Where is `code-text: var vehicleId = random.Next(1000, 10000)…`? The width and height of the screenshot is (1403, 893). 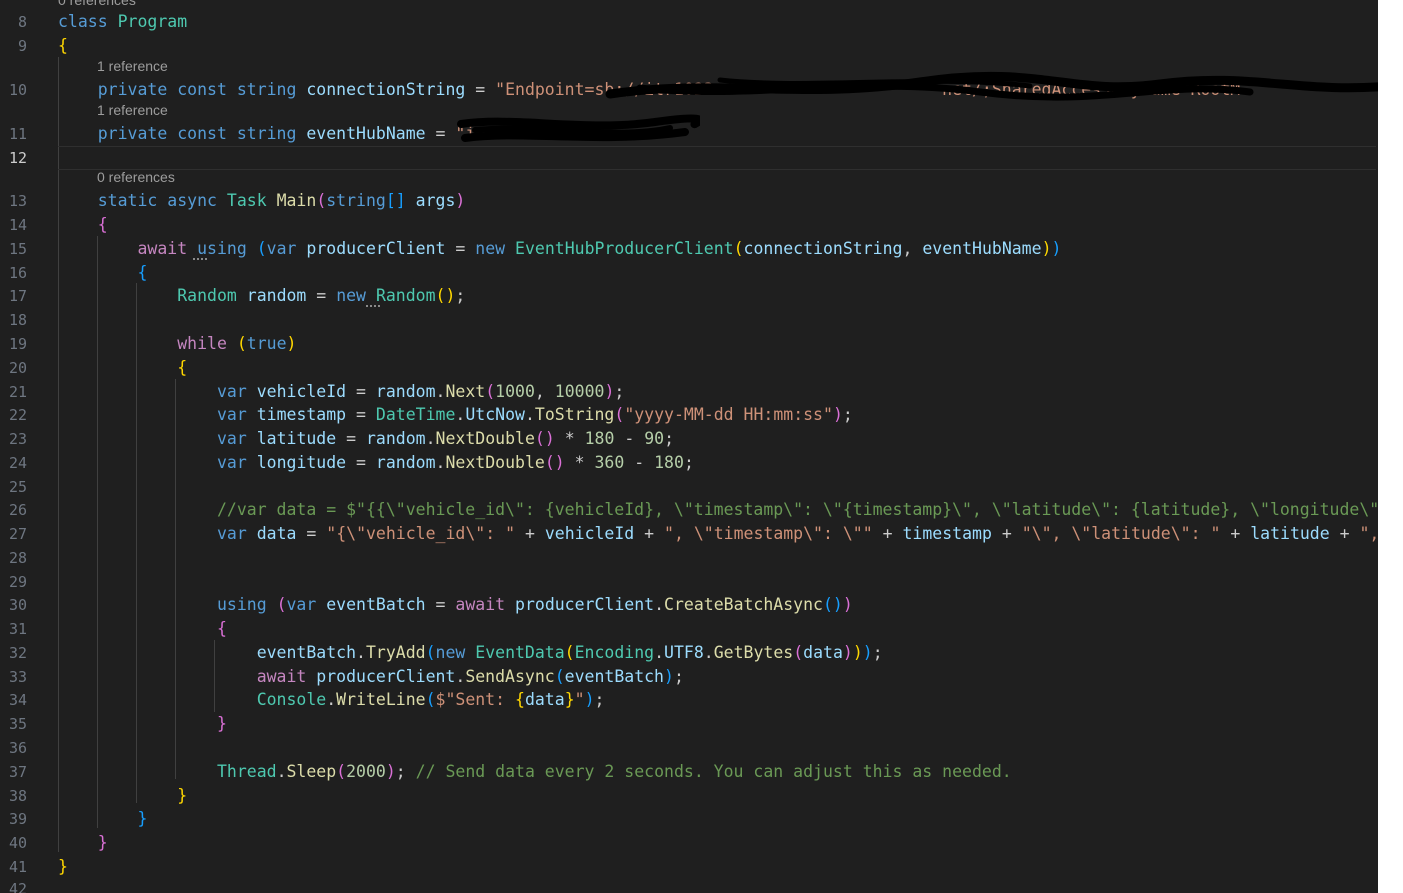
code-text: var vehicleId = random.Next(1000, 10000)… is located at coordinates (341, 392).